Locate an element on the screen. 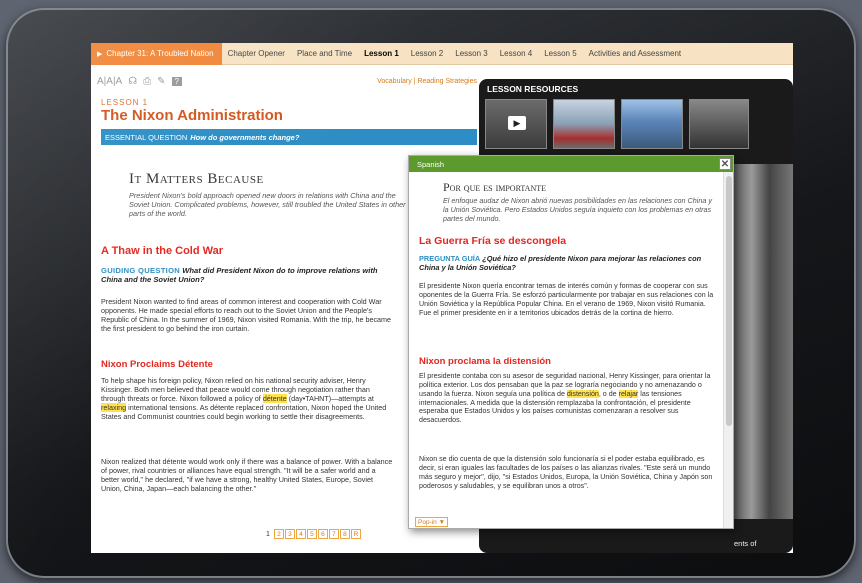  tab-chapter-opener: Chapter Opener is located at coordinates (256, 53).